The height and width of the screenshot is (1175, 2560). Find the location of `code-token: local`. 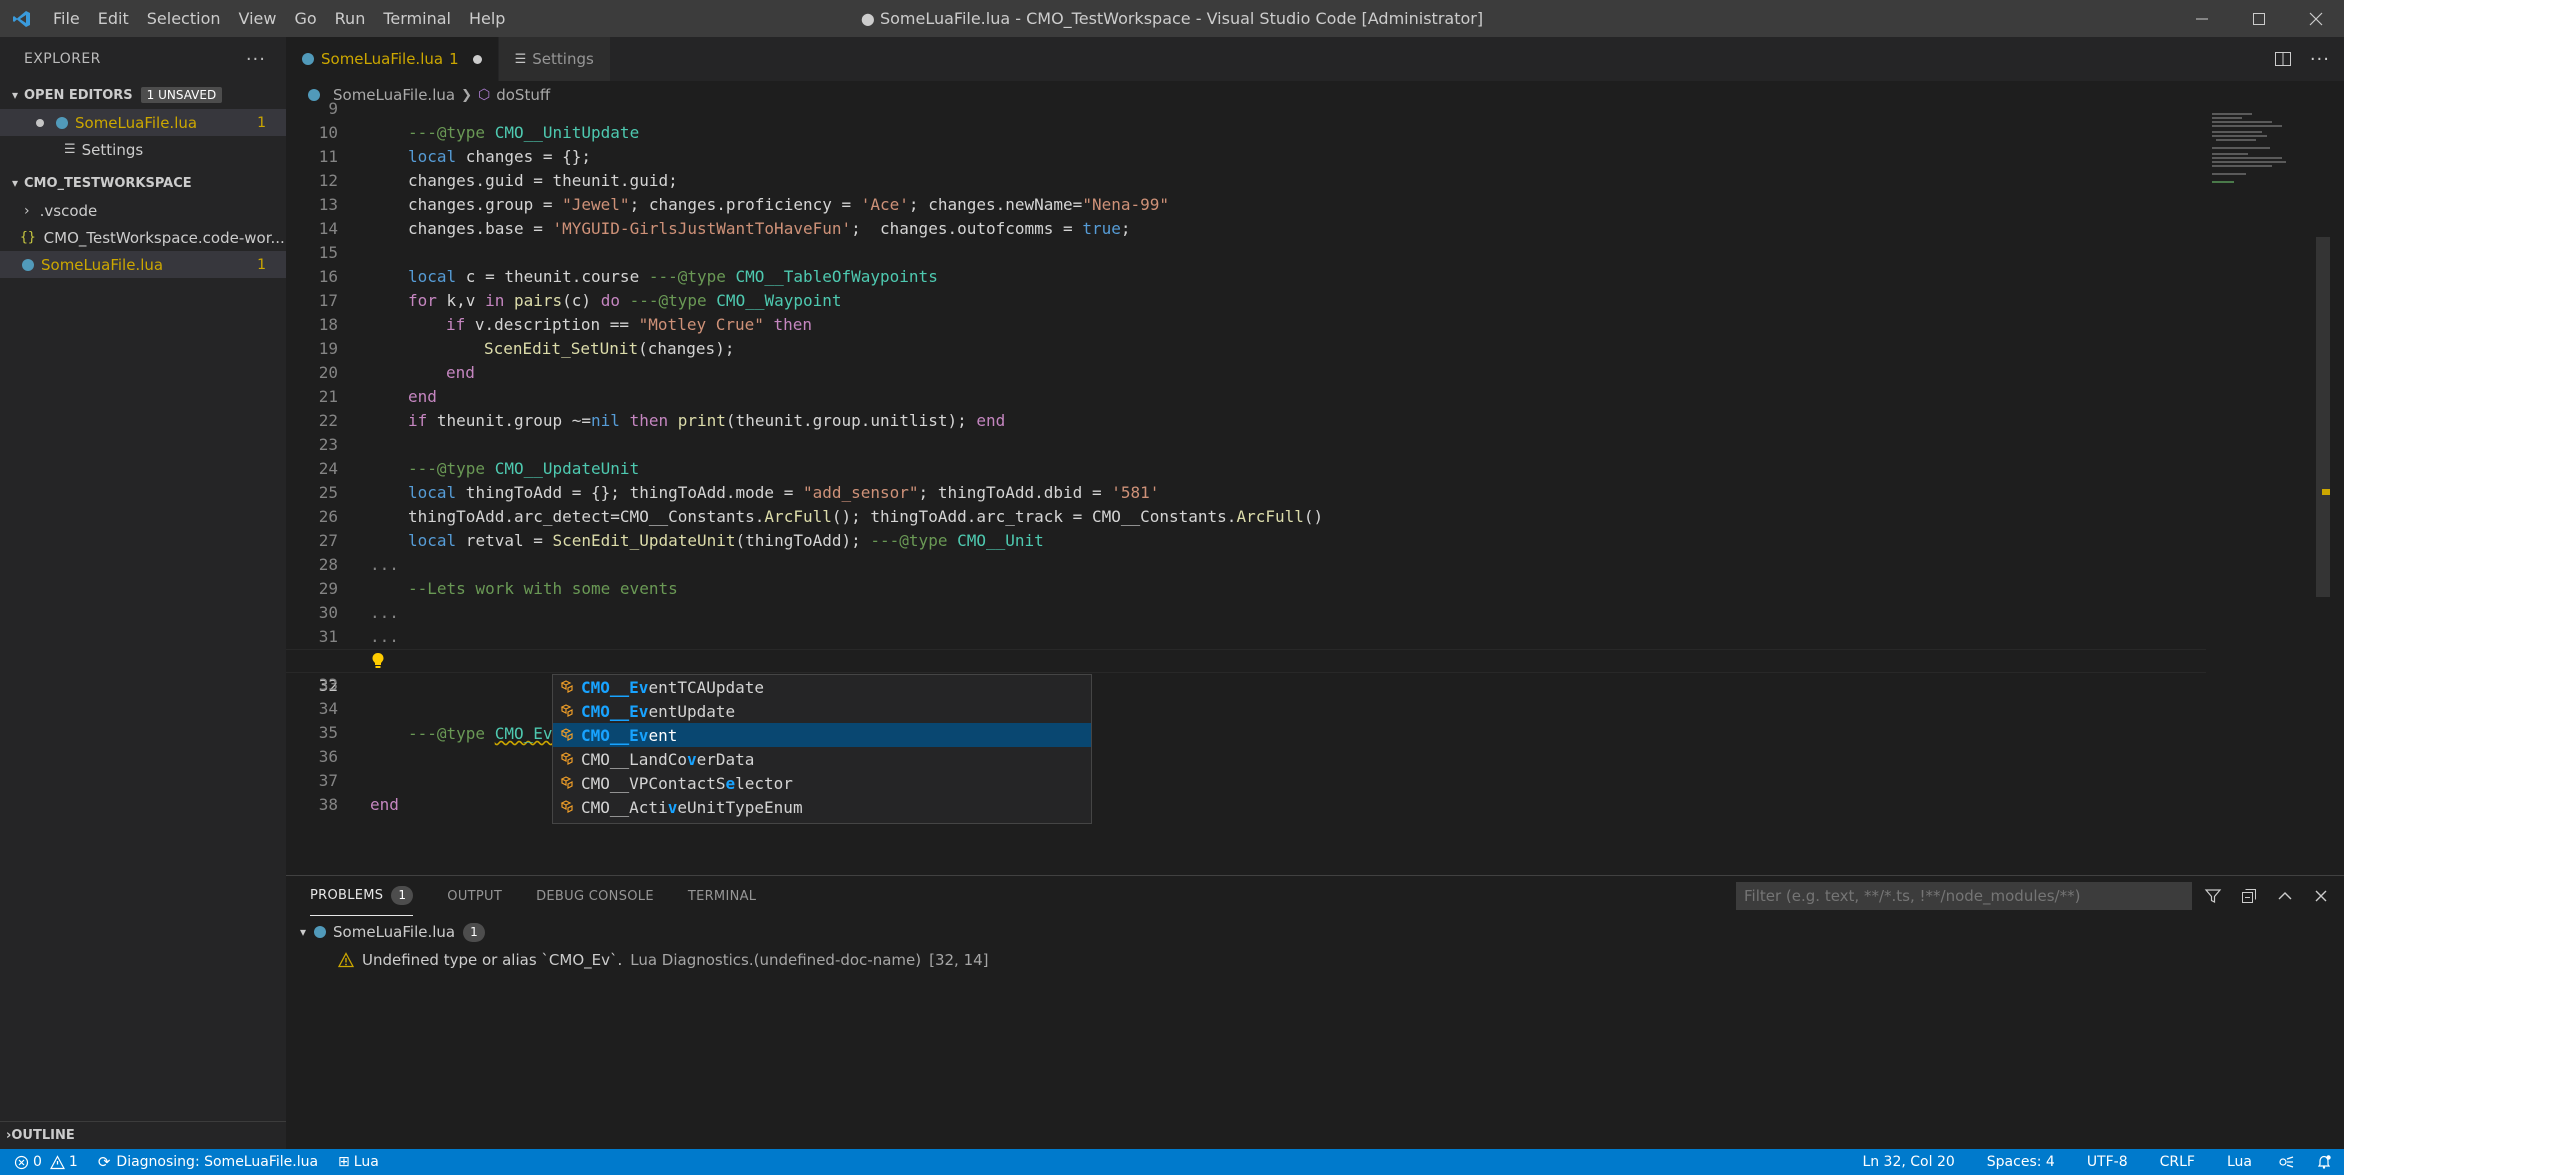

code-token: local is located at coordinates (432, 276).